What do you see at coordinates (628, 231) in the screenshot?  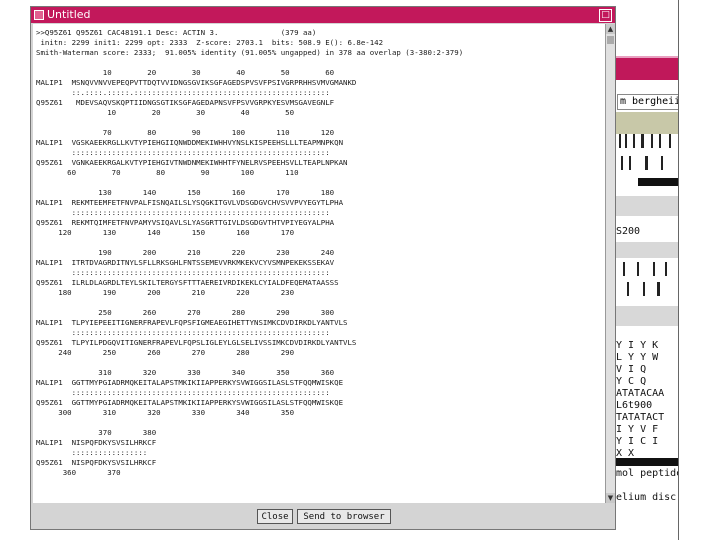 I see `background-code-text: S200` at bounding box center [628, 231].